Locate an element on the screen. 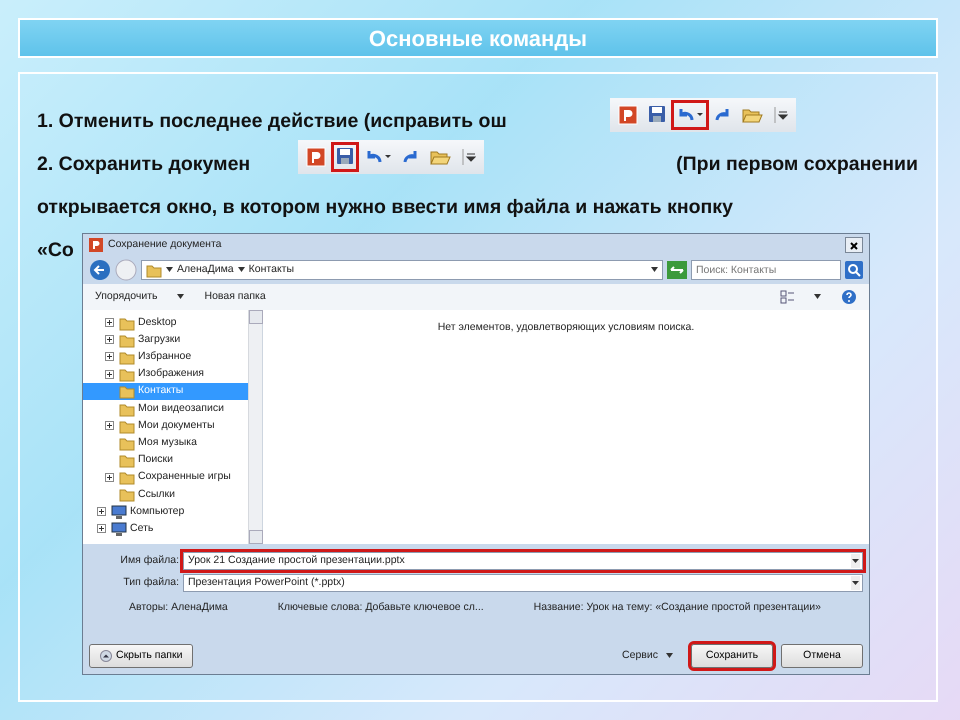 This screenshot has width=960, height=720. tree-item: Мои видеозаписи is located at coordinates (165, 409).